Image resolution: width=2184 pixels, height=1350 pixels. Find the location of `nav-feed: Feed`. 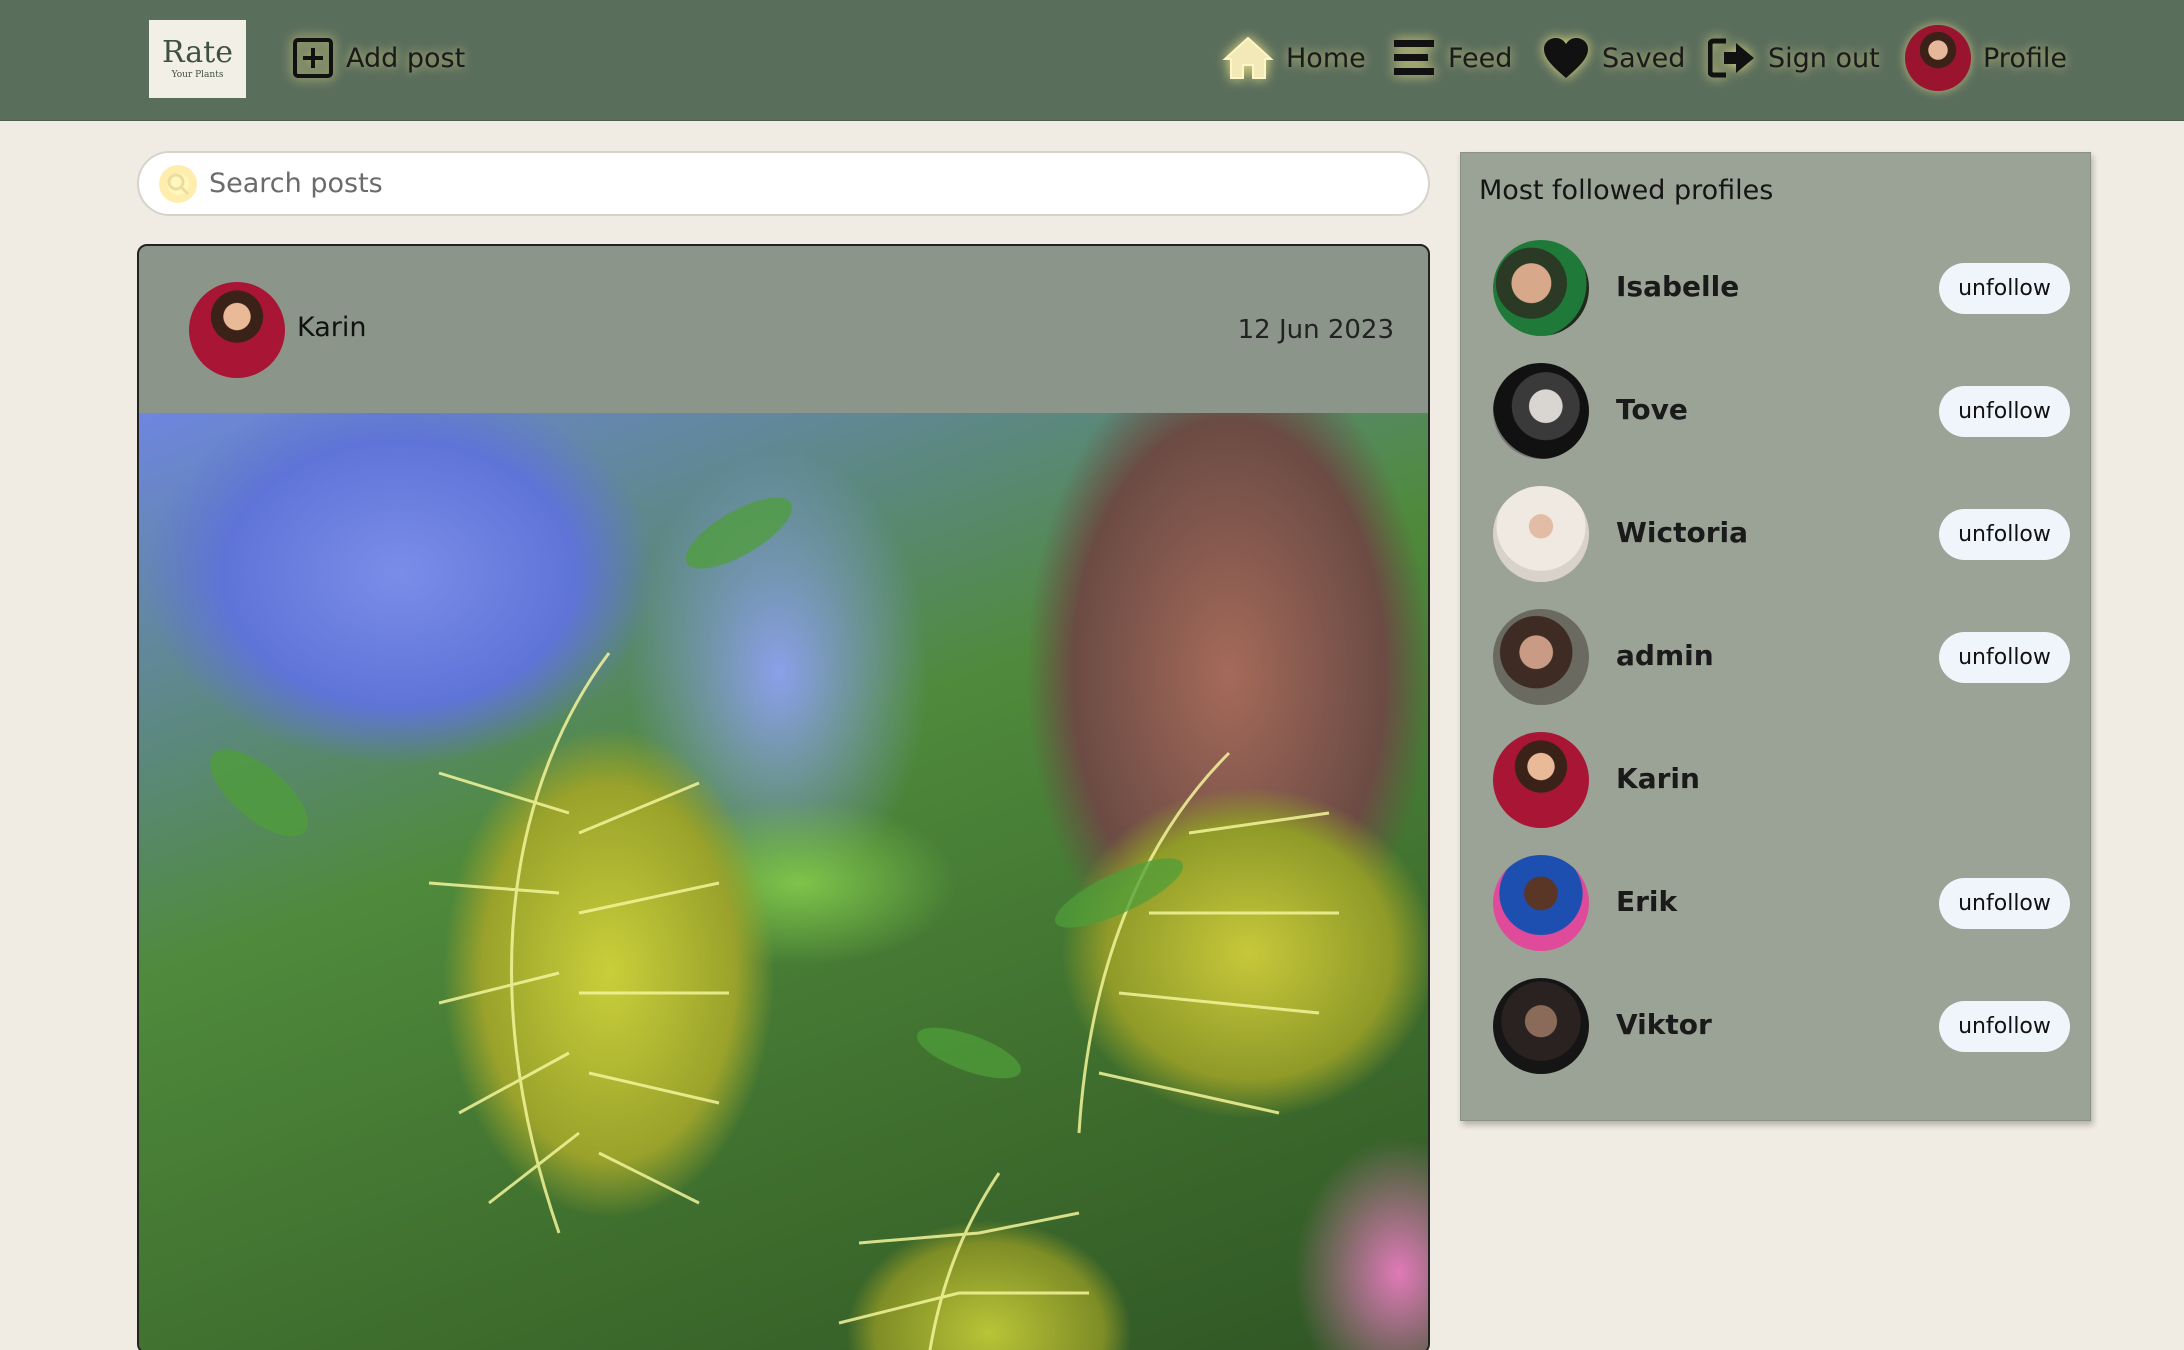

nav-feed: Feed is located at coordinates (1452, 58).